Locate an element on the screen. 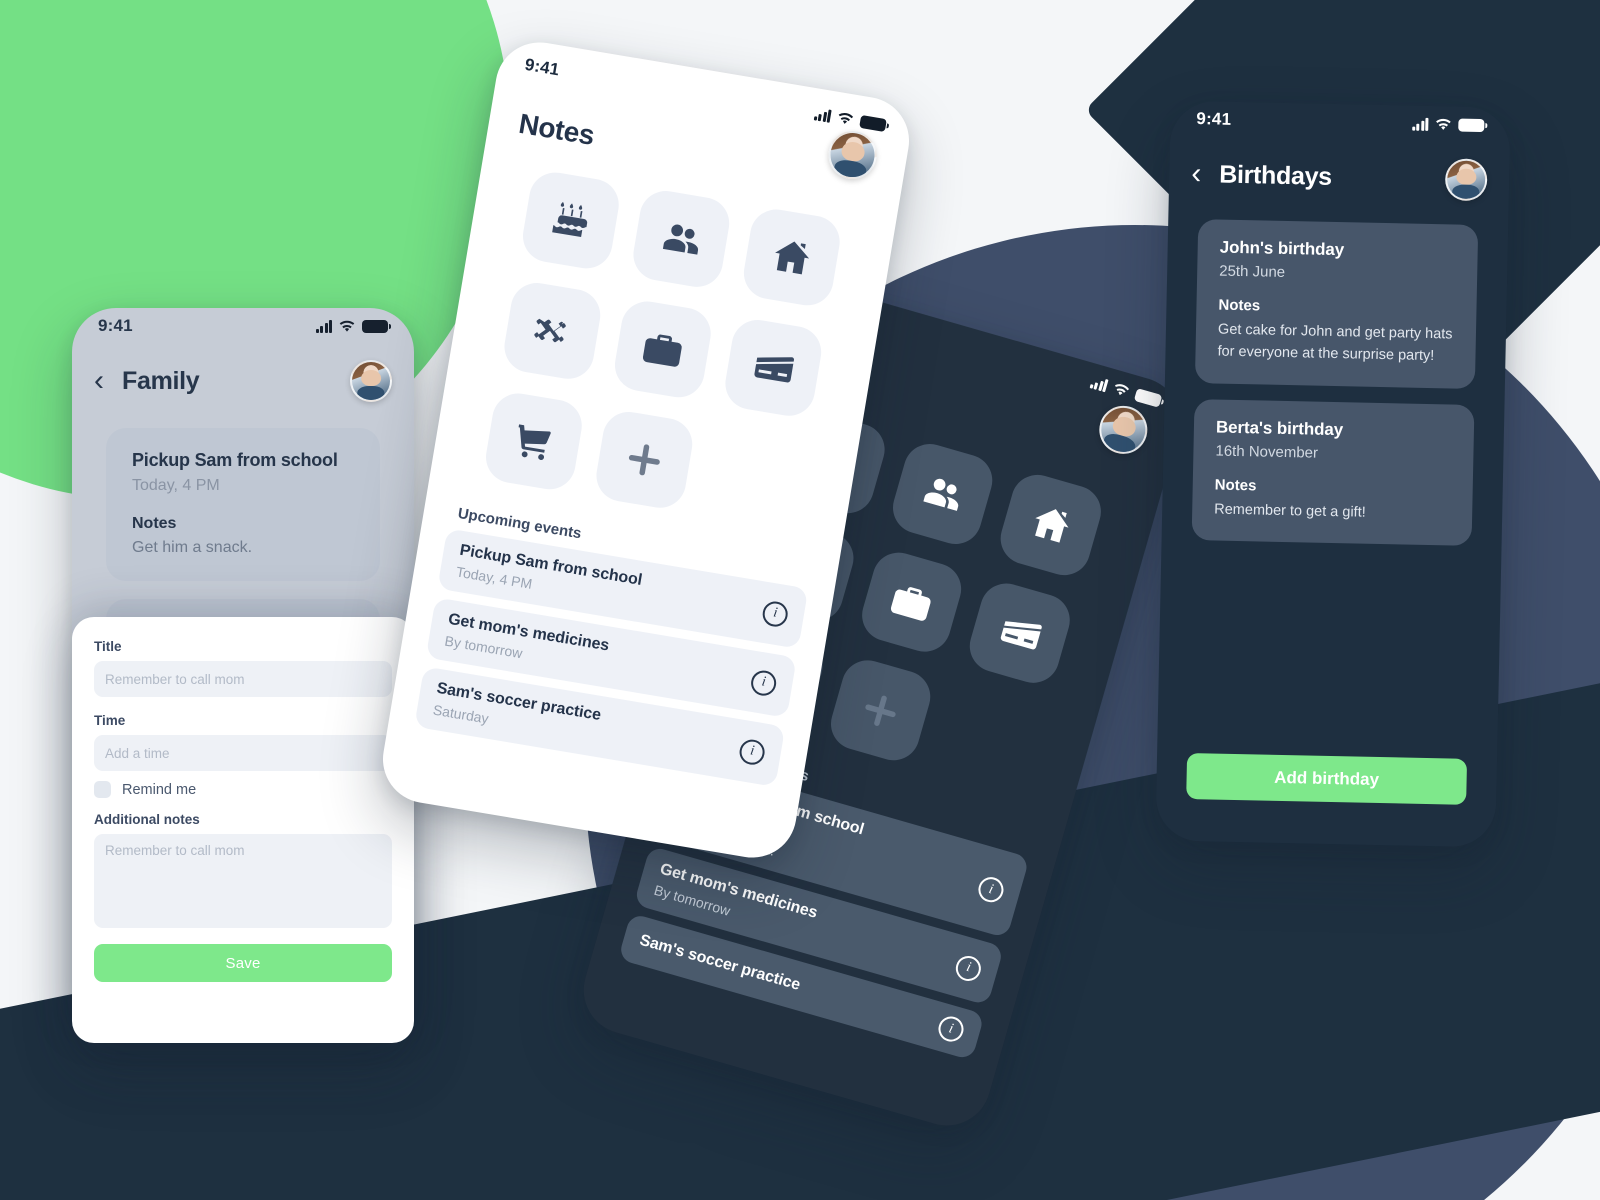 This screenshot has width=1600, height=1200. shopping-cart-icon is located at coordinates (534, 441).